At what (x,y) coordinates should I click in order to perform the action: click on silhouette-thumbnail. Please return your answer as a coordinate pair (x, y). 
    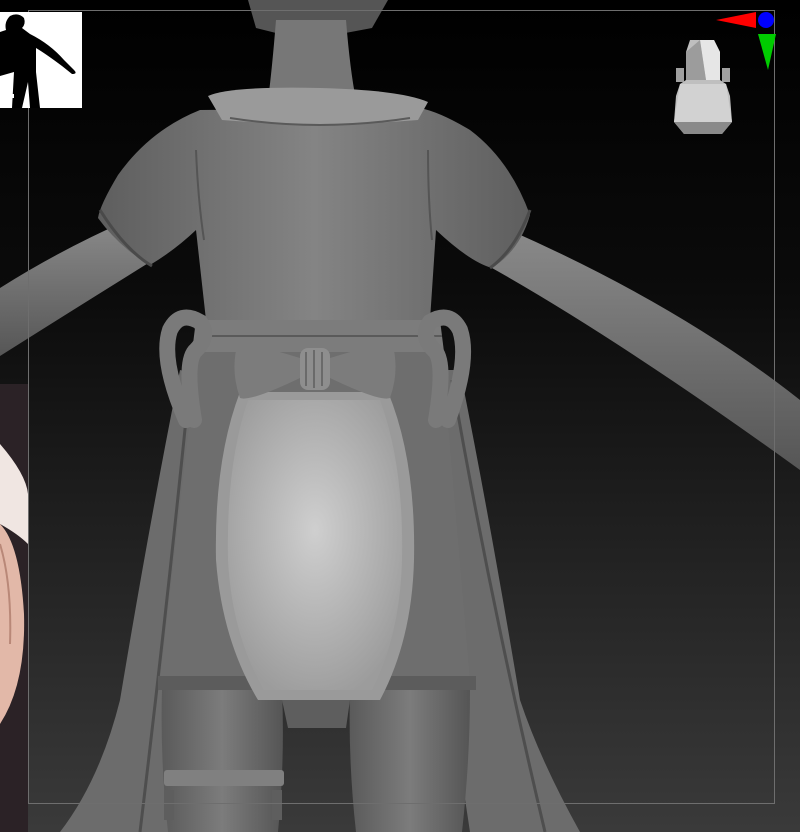
    Looking at the image, I should click on (41, 60).